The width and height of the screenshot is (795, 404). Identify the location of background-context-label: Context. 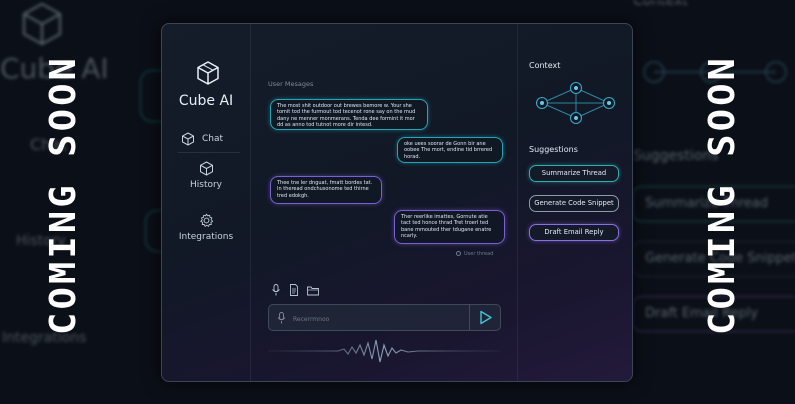
(660, 4).